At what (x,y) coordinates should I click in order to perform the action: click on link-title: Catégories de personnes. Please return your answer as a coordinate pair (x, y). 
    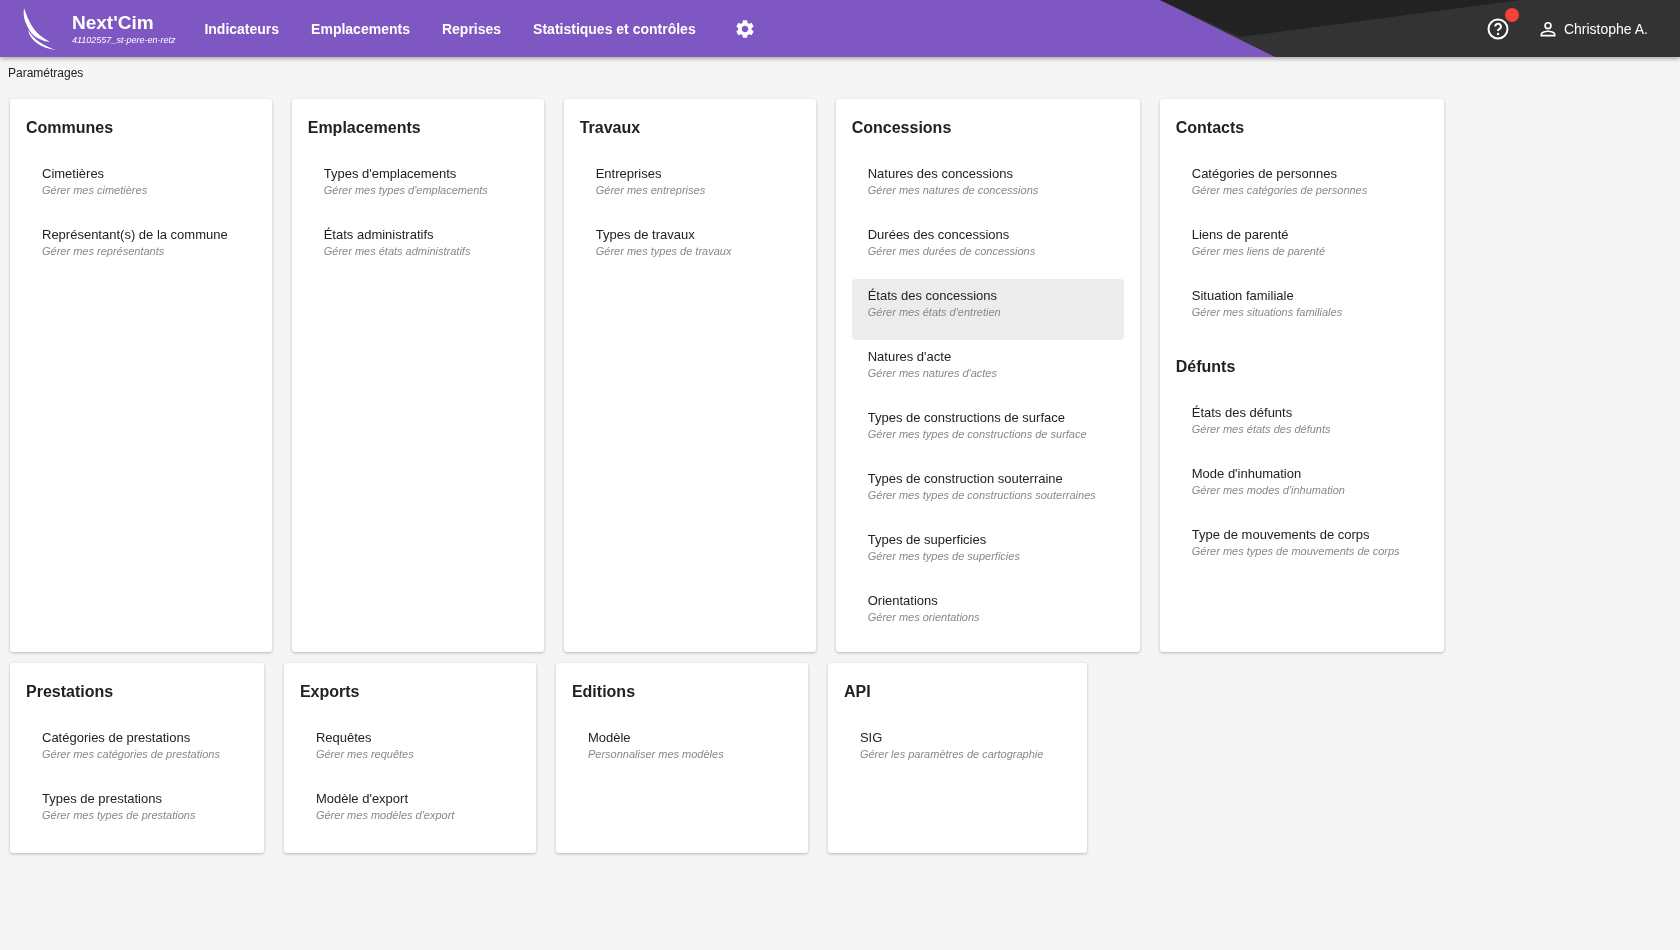
    Looking at the image, I should click on (1264, 173).